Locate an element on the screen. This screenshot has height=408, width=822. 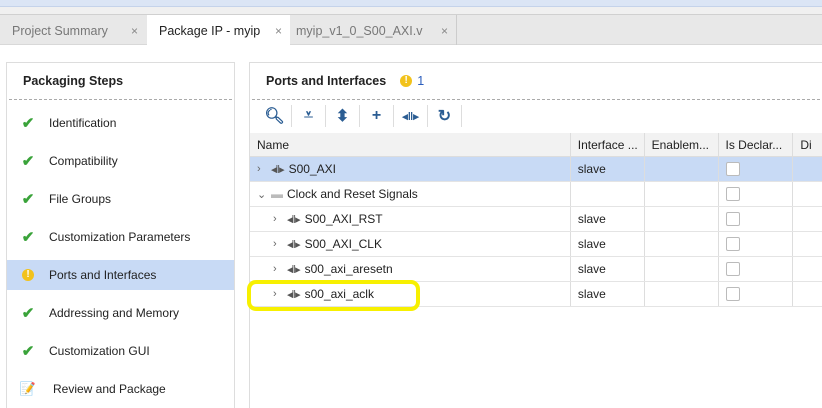
step-ports-and-interfaces: ! Ports and Interfaces is located at coordinates (120, 275).